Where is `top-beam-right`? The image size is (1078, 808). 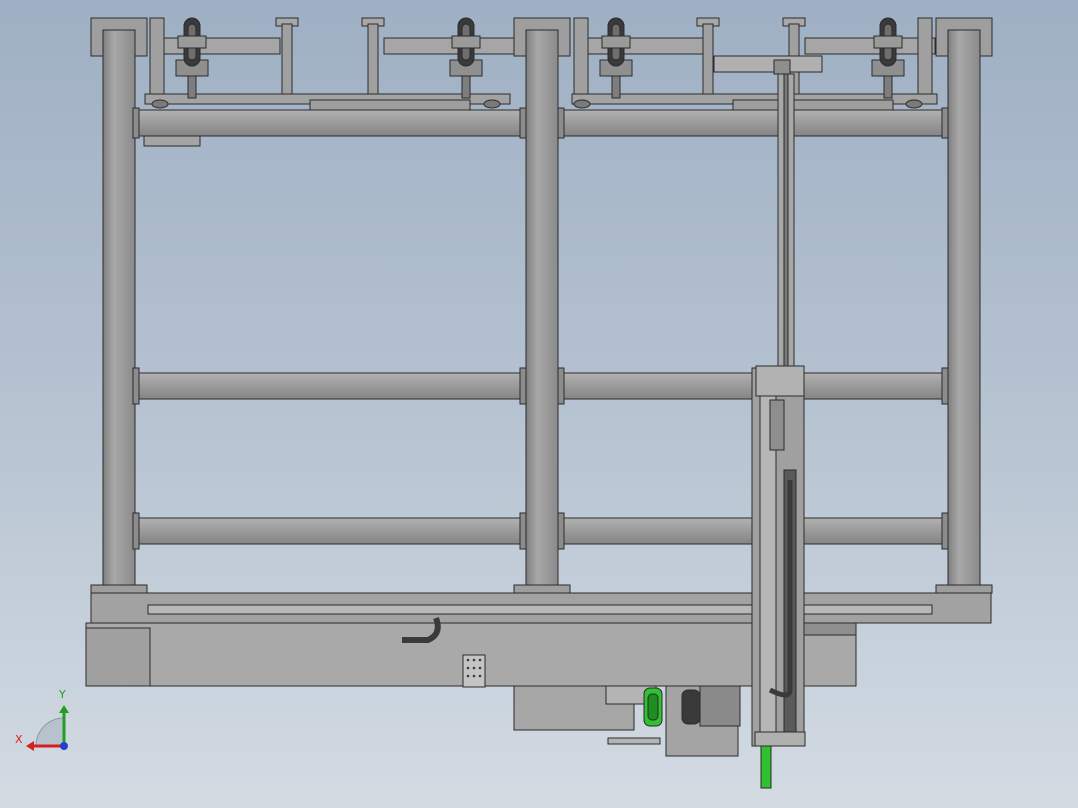 top-beam-right is located at coordinates (753, 123).